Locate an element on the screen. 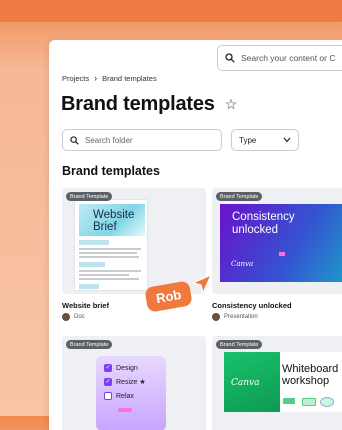 The image size is (342, 430). checklist-label: Resize ★ is located at coordinates (131, 382).